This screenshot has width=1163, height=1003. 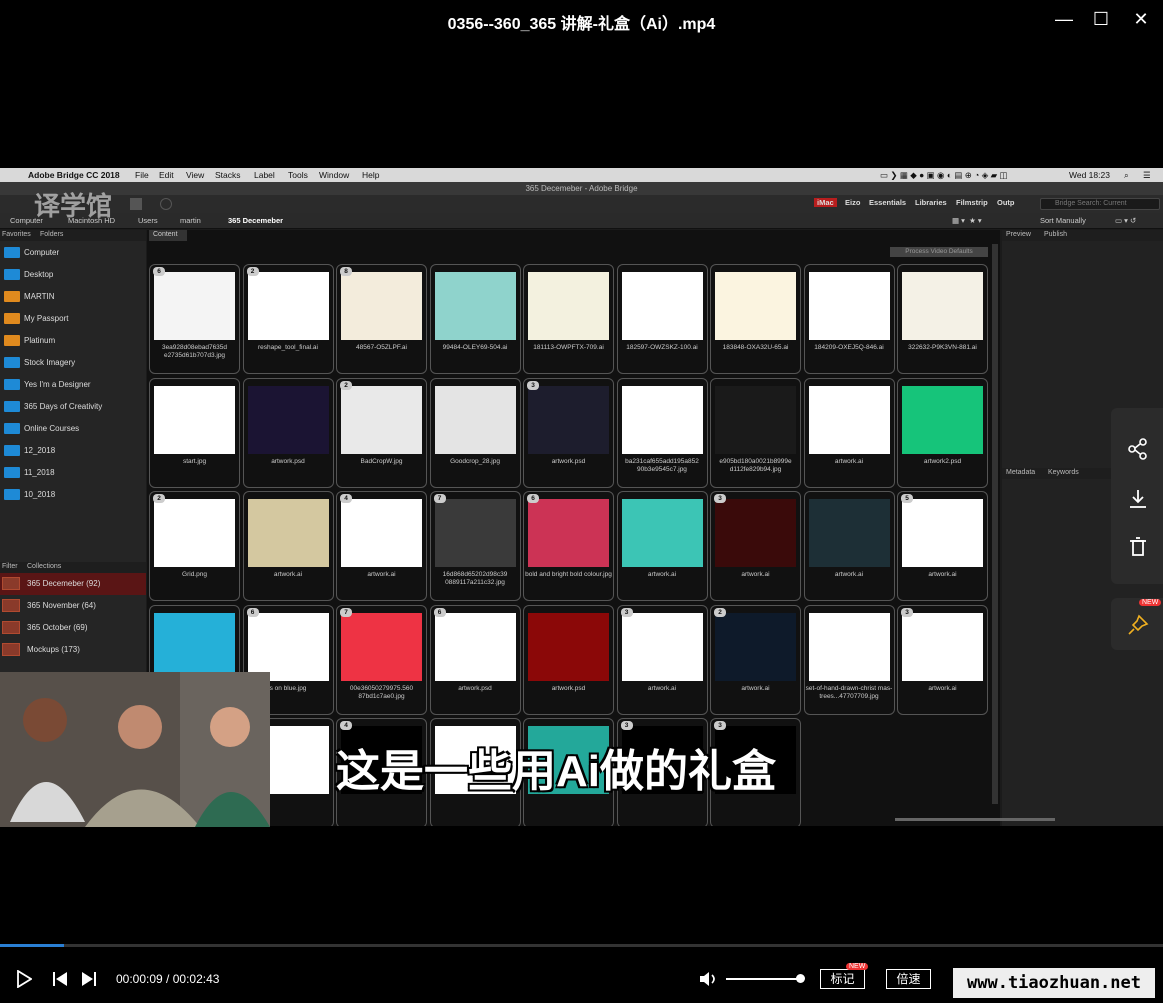 I want to click on thumbnail-item: 182597-OWZSKZ-100.ai, so click(x=662, y=319).